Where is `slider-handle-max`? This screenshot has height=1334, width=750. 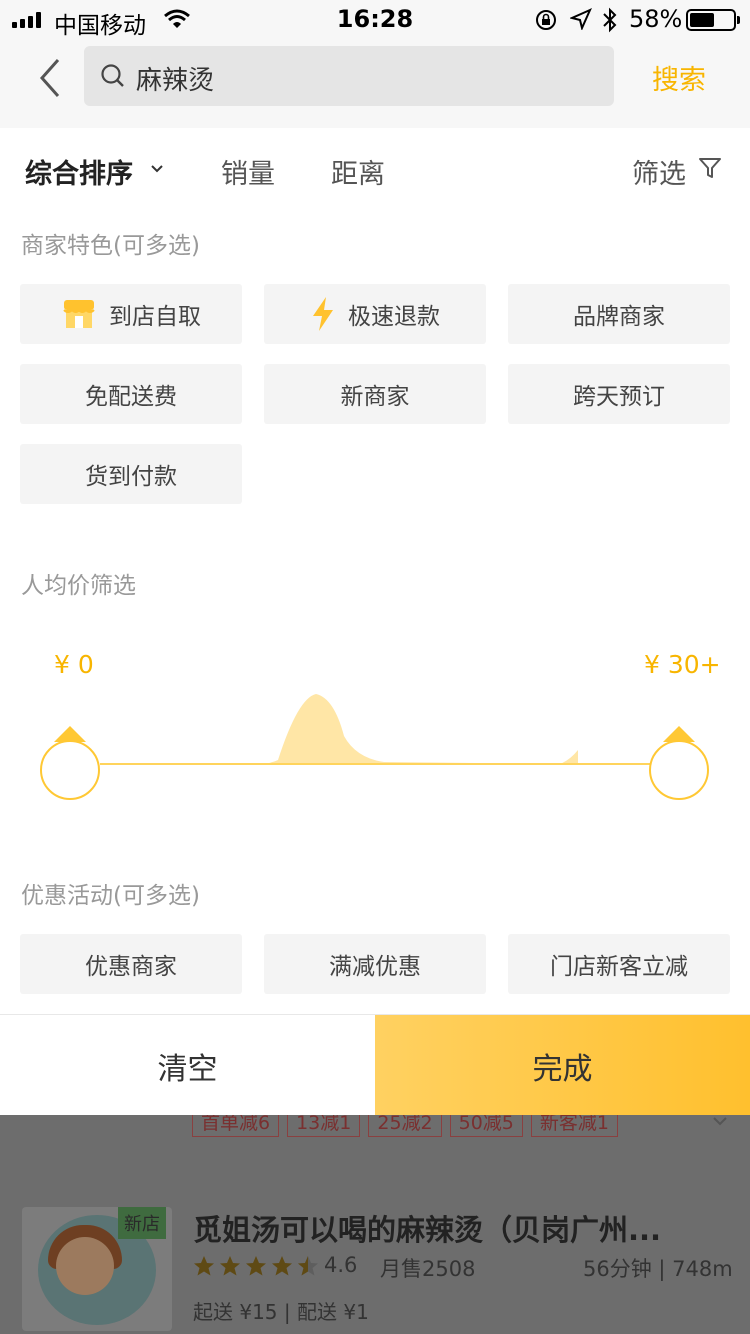
slider-handle-max is located at coordinates (679, 763).